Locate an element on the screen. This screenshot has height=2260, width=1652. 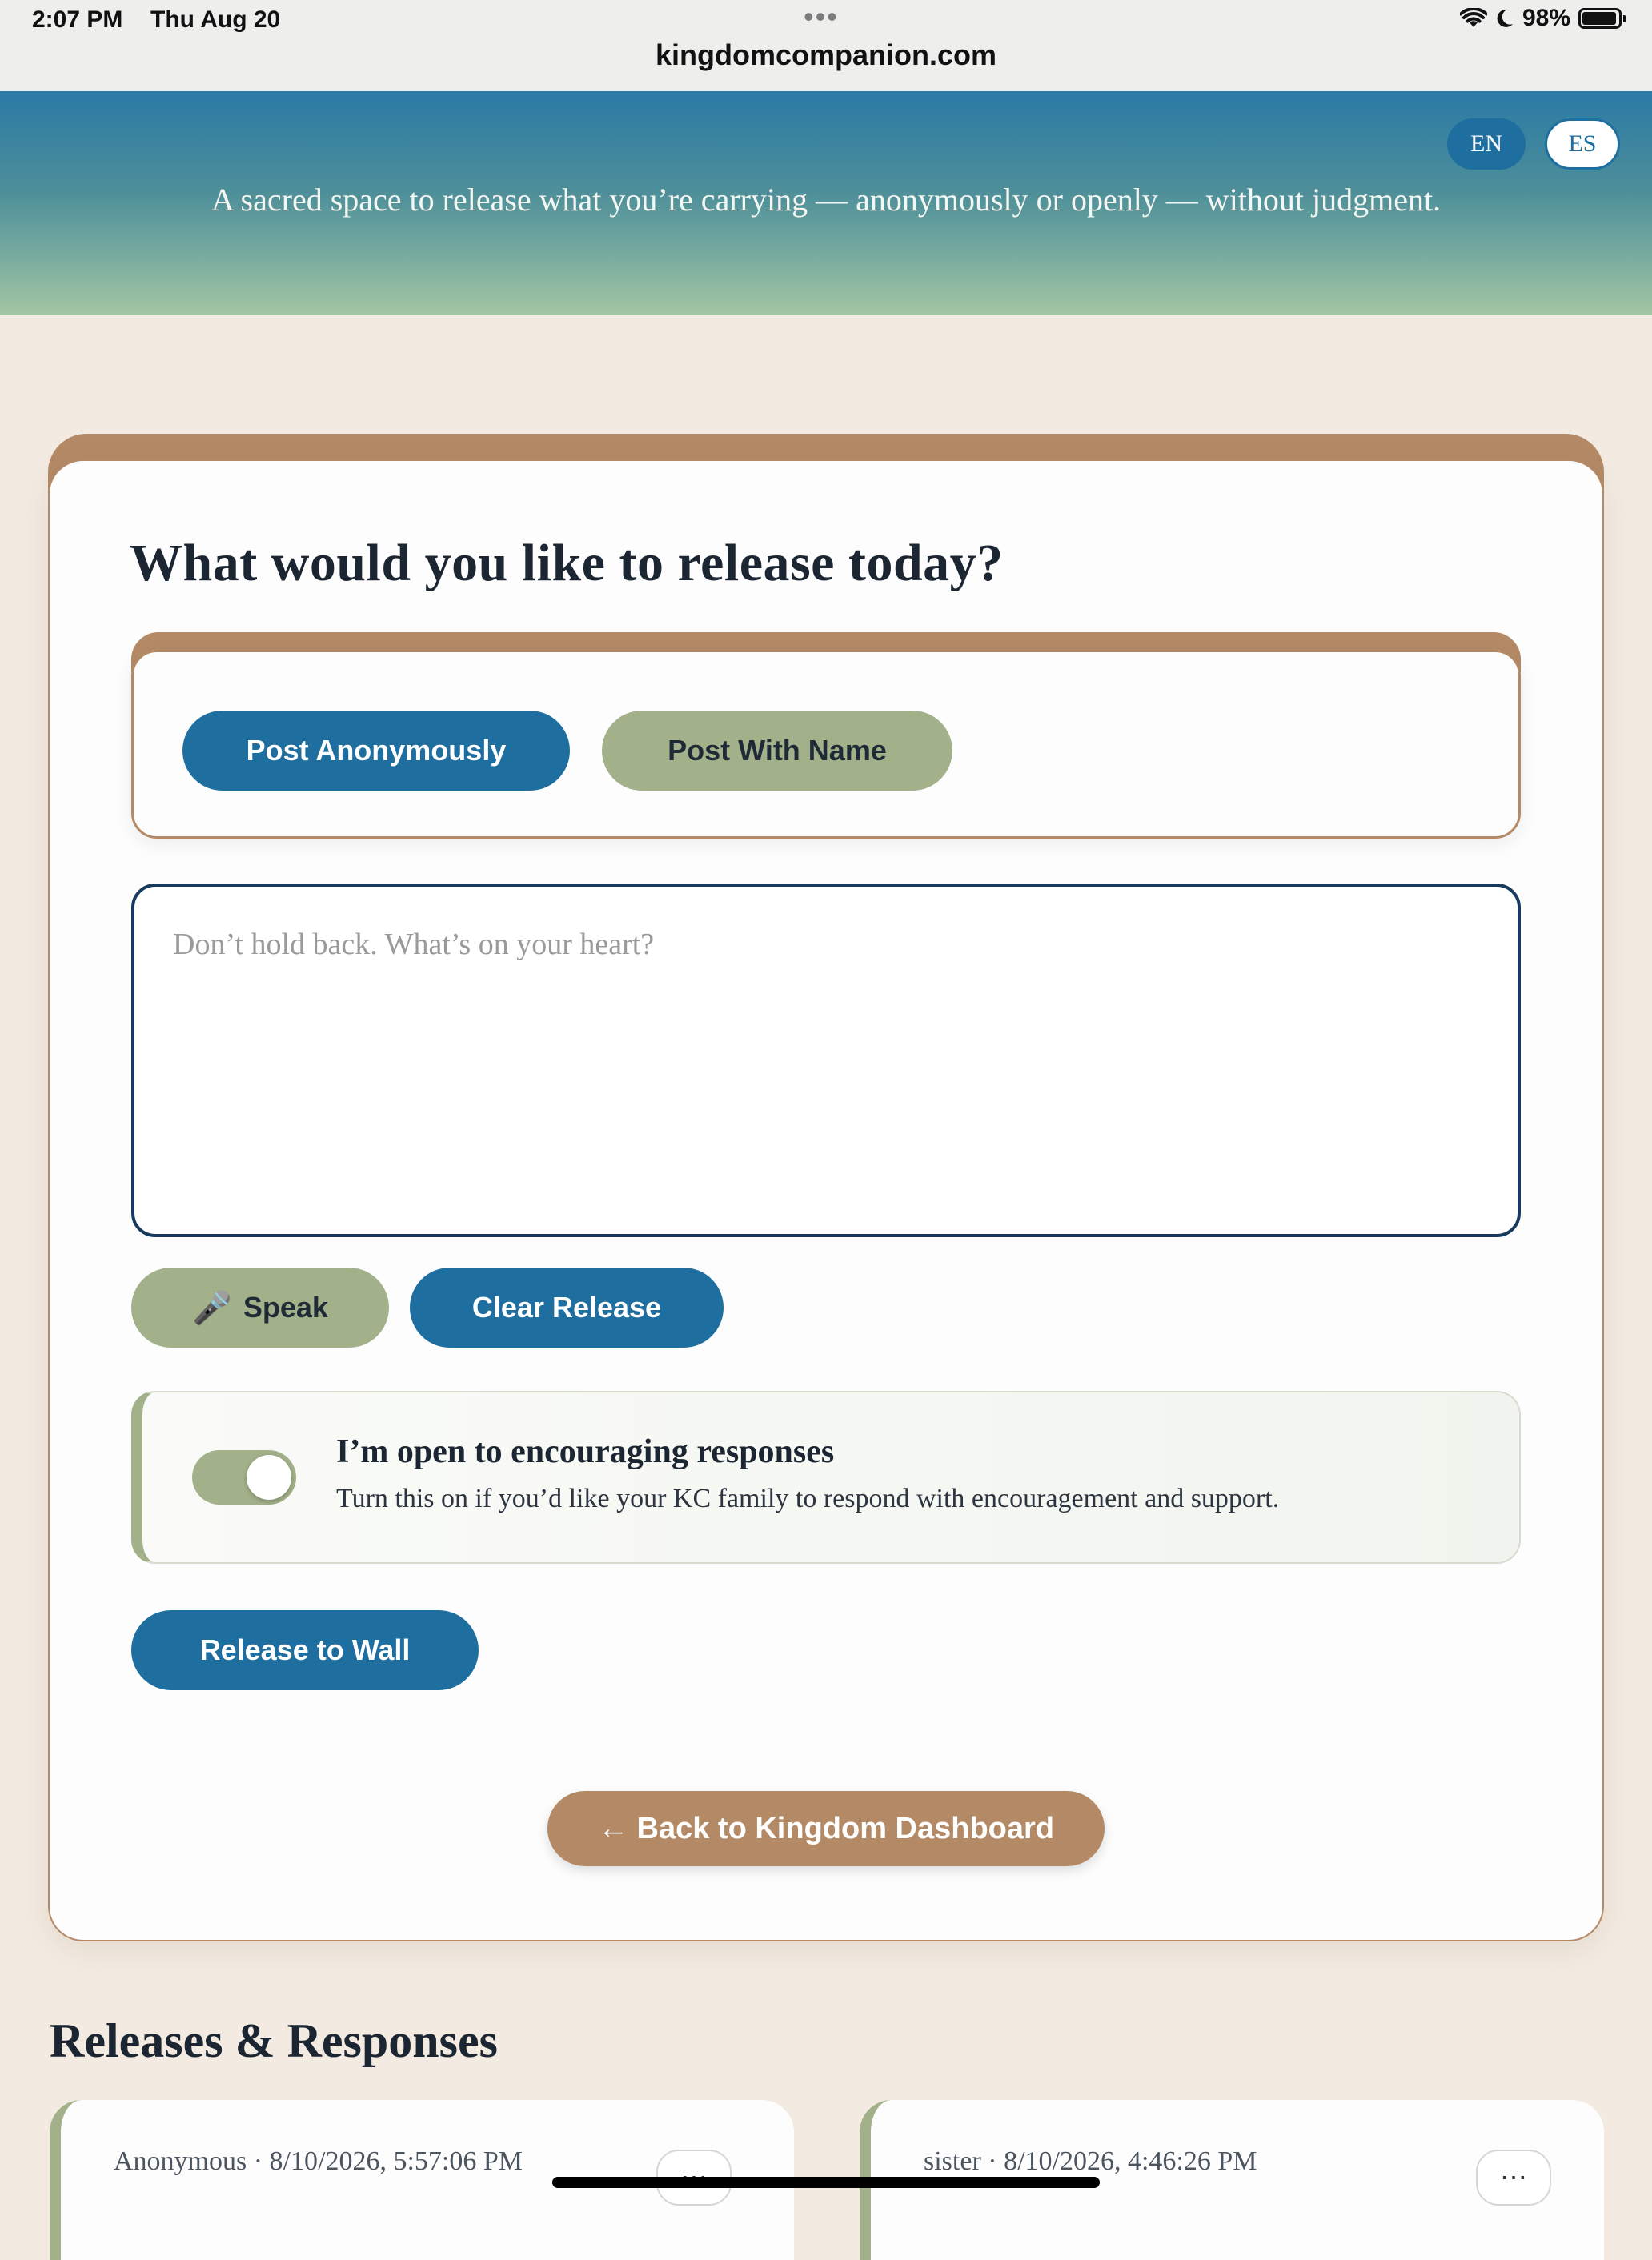
microphone-icon: 🎤 is located at coordinates (212, 1308).